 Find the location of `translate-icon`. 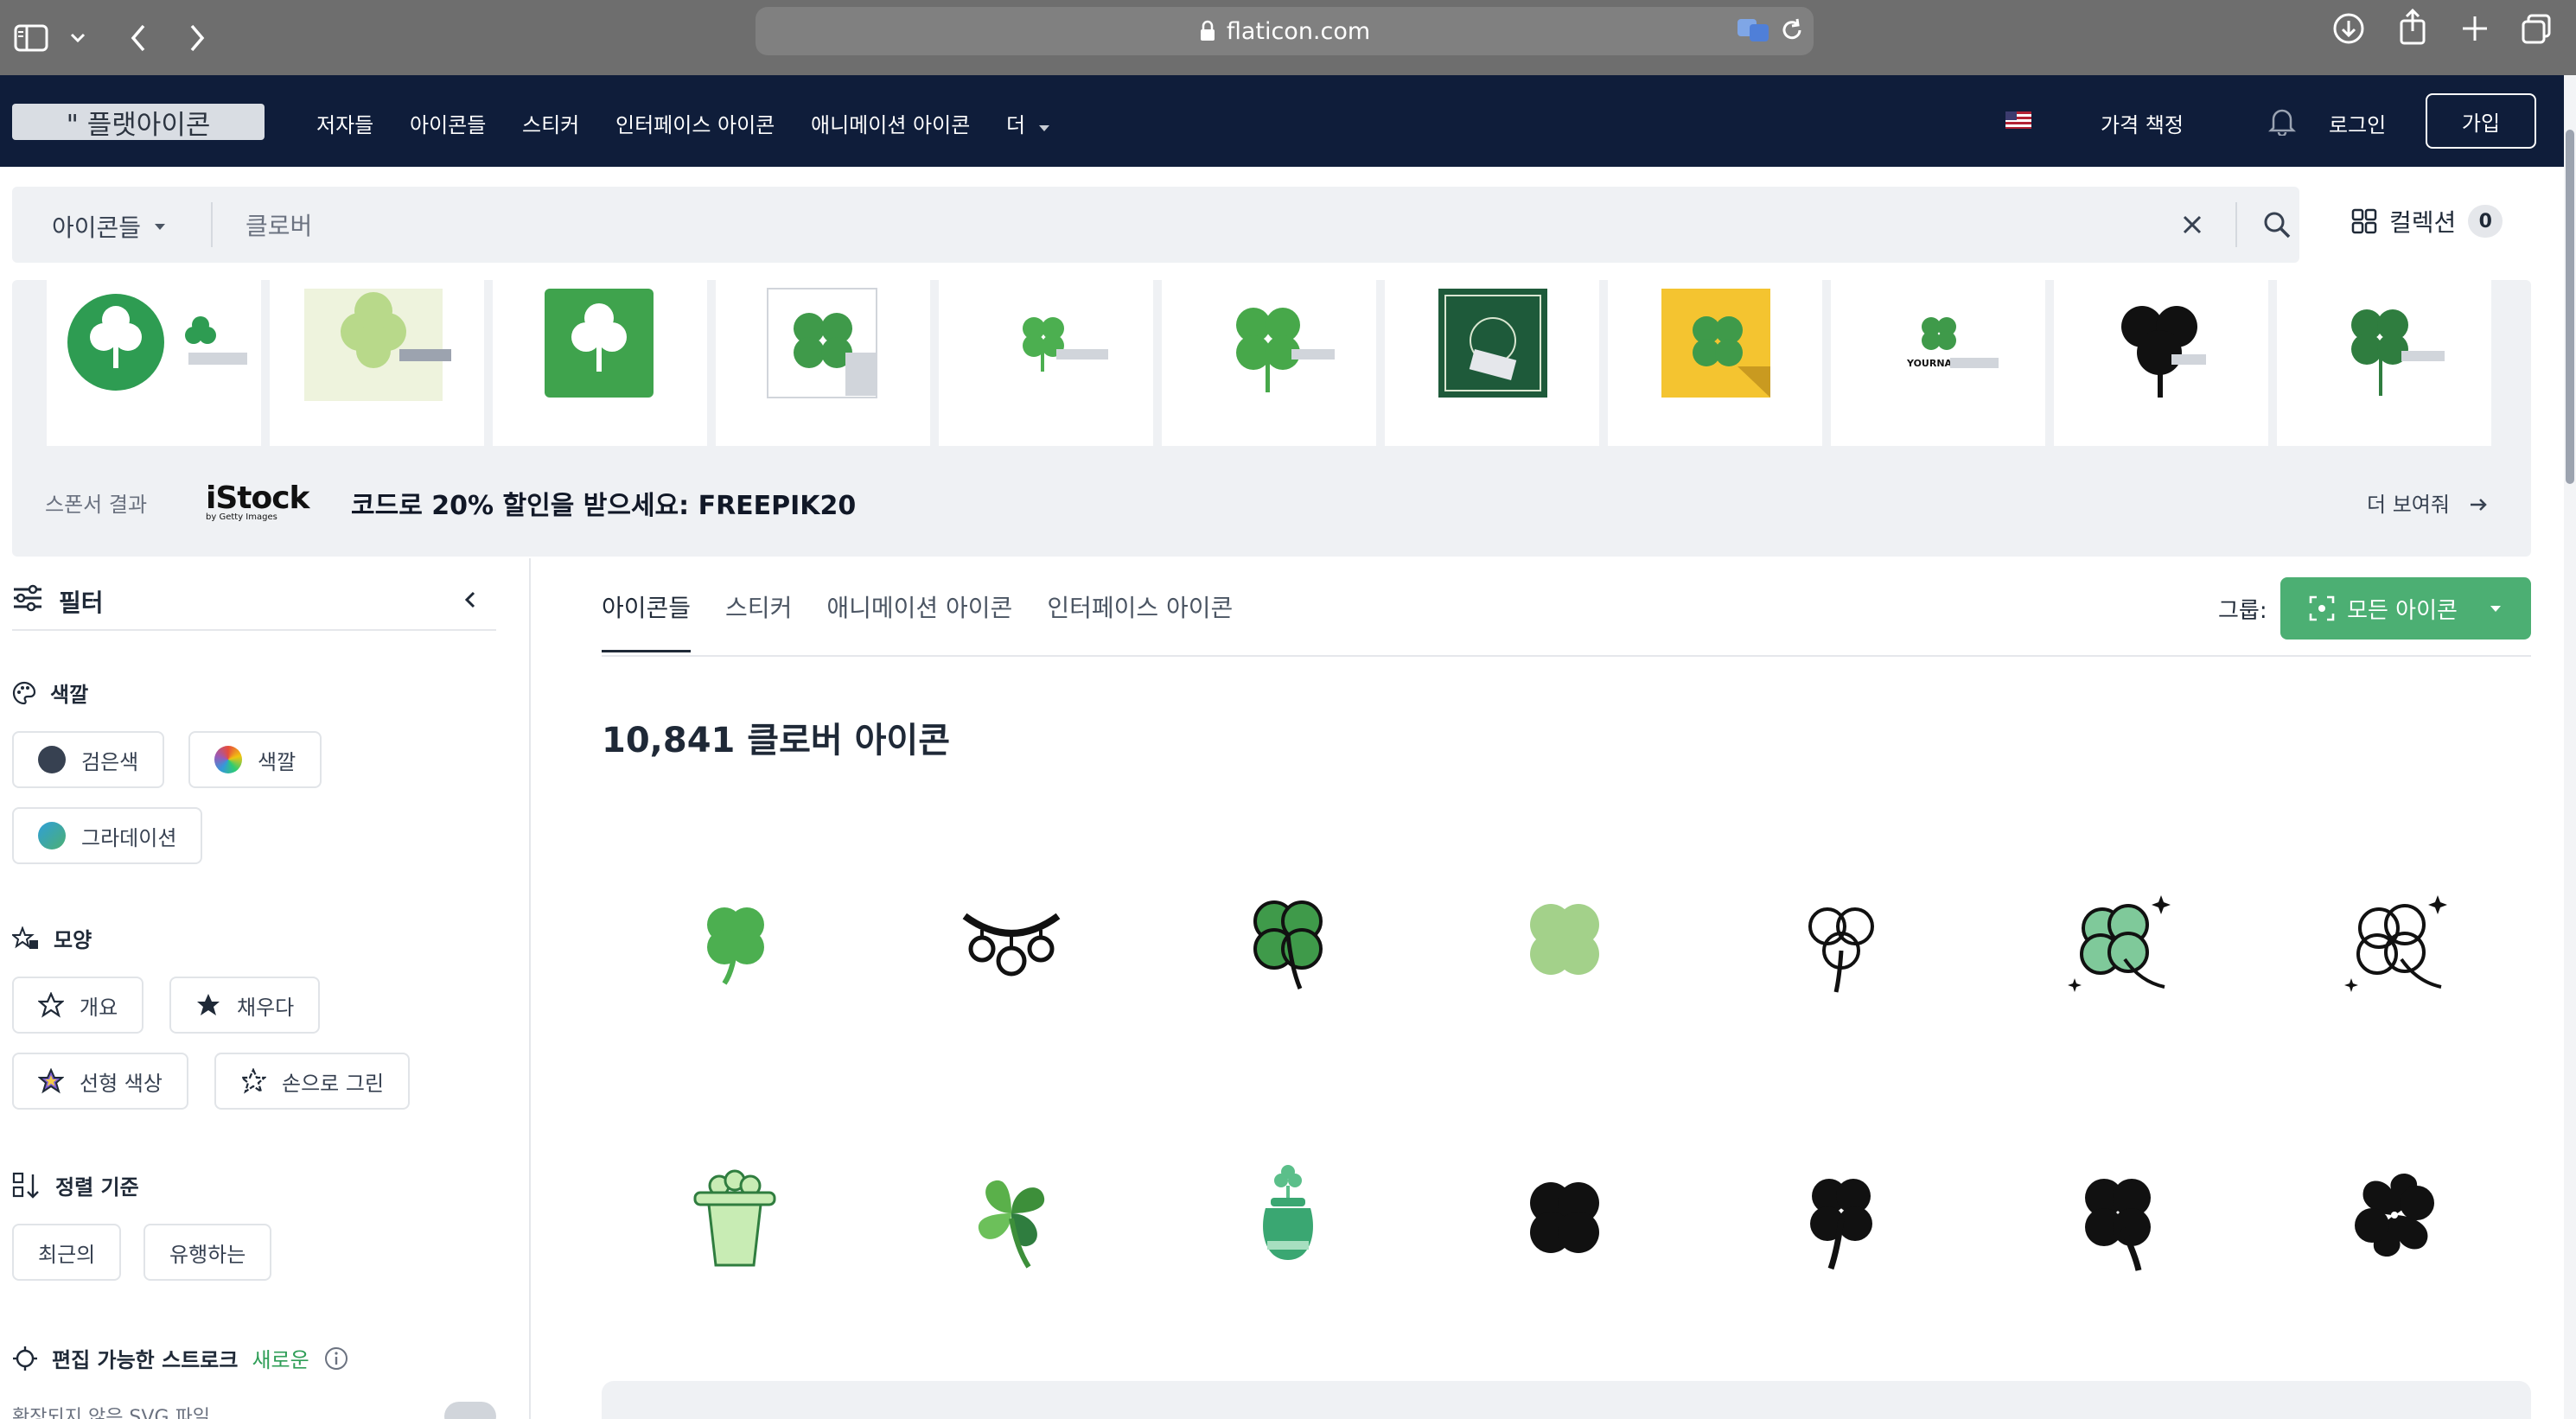

translate-icon is located at coordinates (1754, 29).